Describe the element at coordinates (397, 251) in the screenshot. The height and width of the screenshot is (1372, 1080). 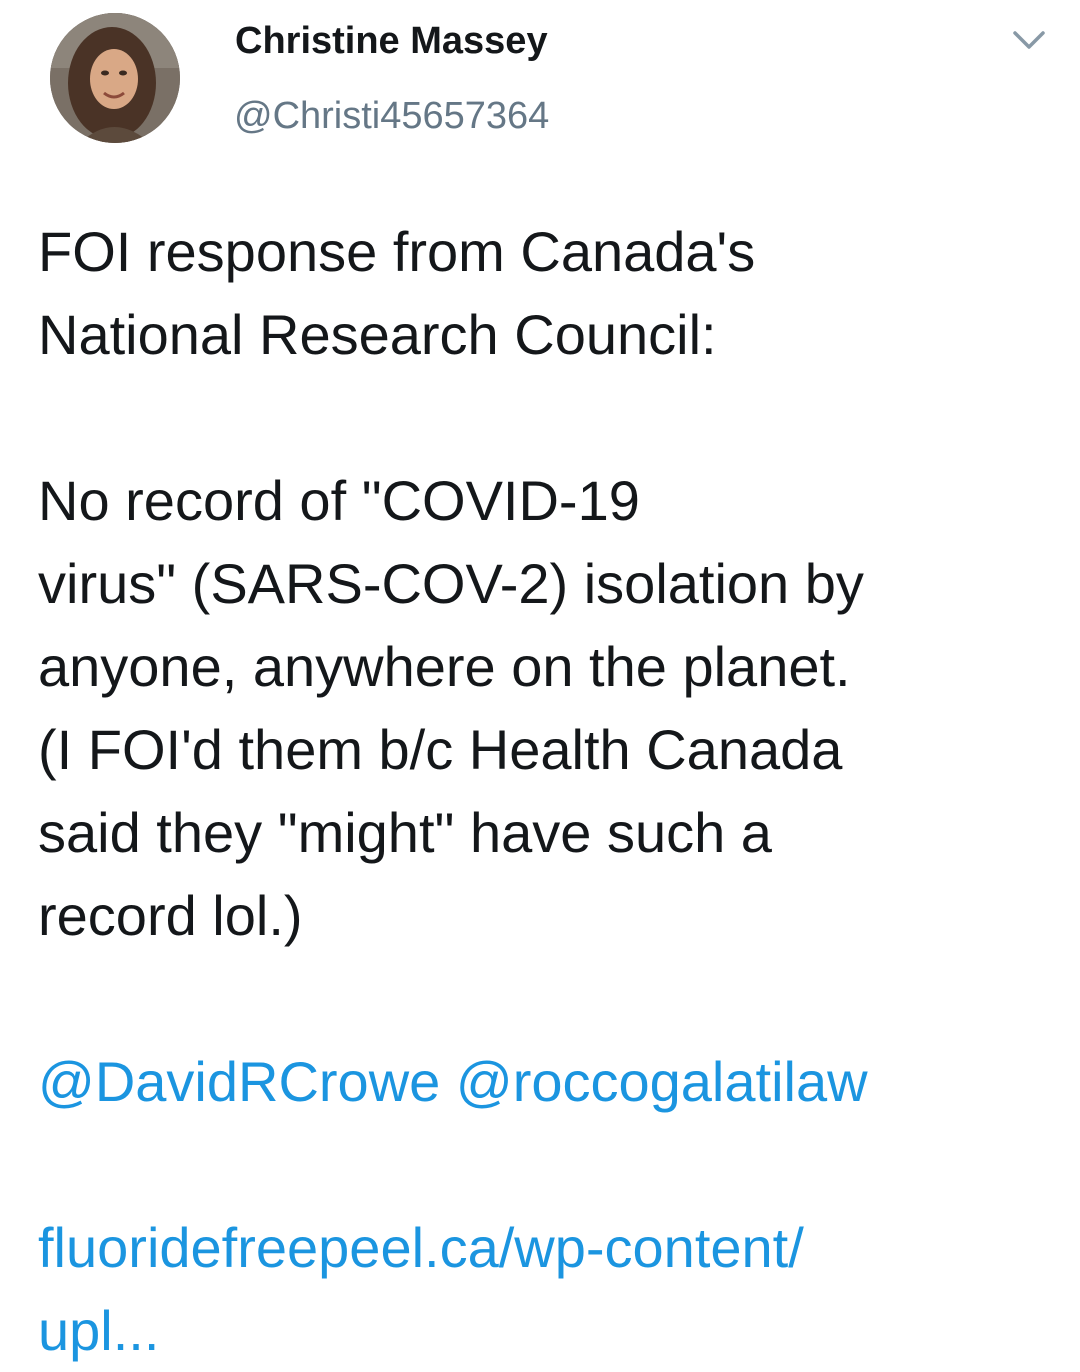
I see `tweet-line: FOI response from Canada's` at that location.